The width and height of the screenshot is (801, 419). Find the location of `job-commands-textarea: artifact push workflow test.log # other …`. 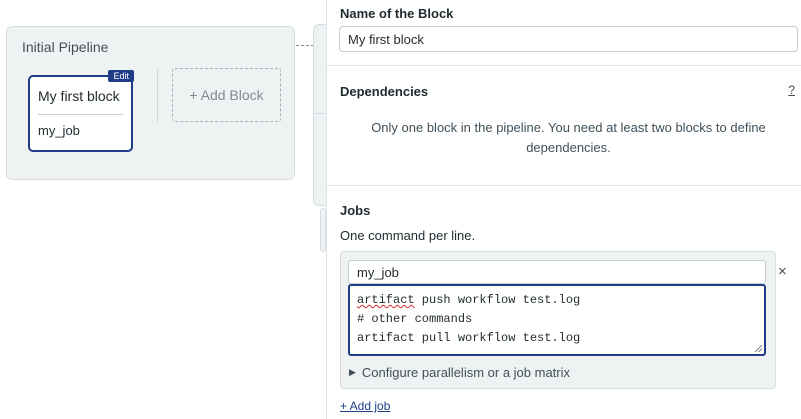

job-commands-textarea: artifact push workflow test.log # other … is located at coordinates (557, 320).